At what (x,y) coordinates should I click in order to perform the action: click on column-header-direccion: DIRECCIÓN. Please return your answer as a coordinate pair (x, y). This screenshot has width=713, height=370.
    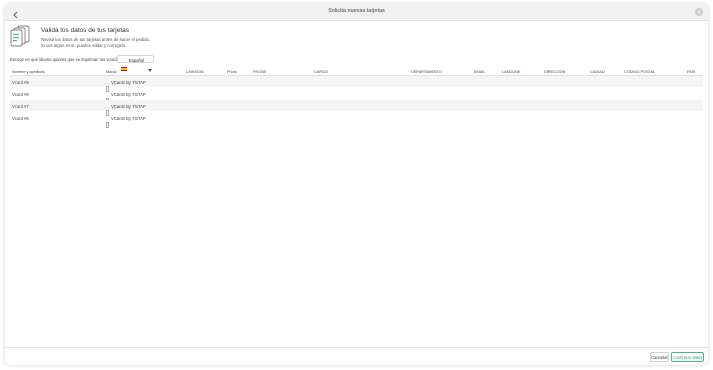
    Looking at the image, I should click on (555, 71).